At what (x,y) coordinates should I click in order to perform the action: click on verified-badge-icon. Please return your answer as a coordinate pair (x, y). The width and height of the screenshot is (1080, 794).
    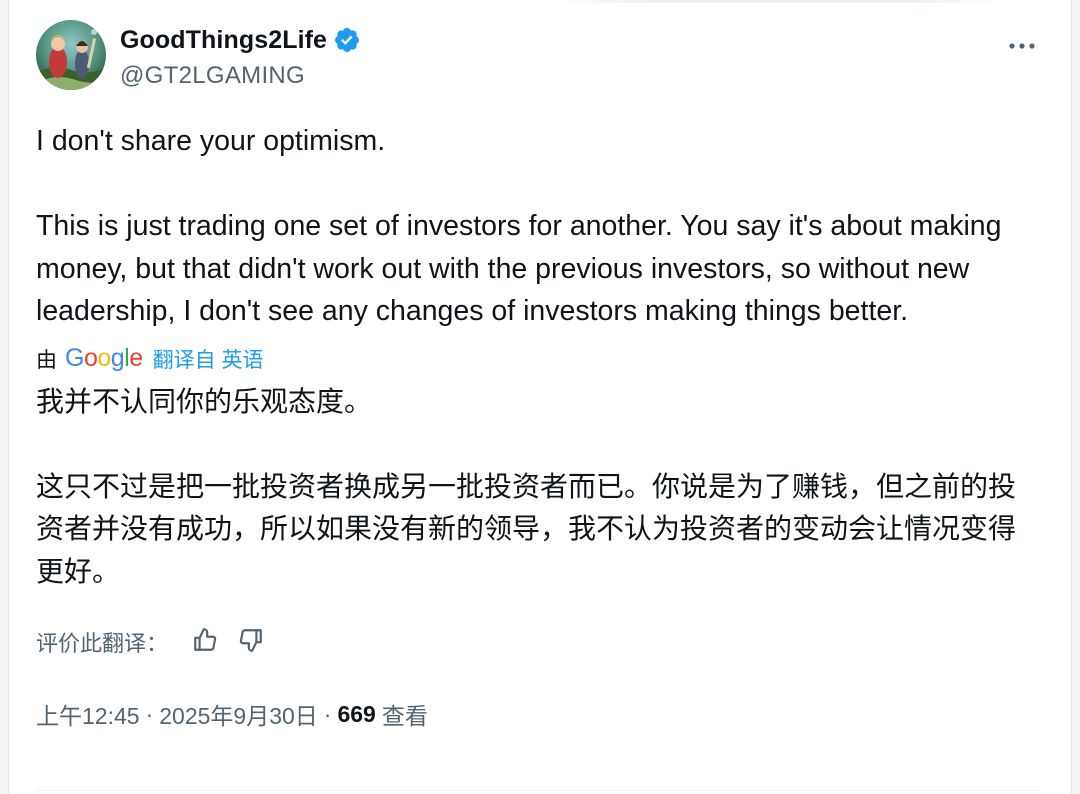
    Looking at the image, I should click on (347, 40).